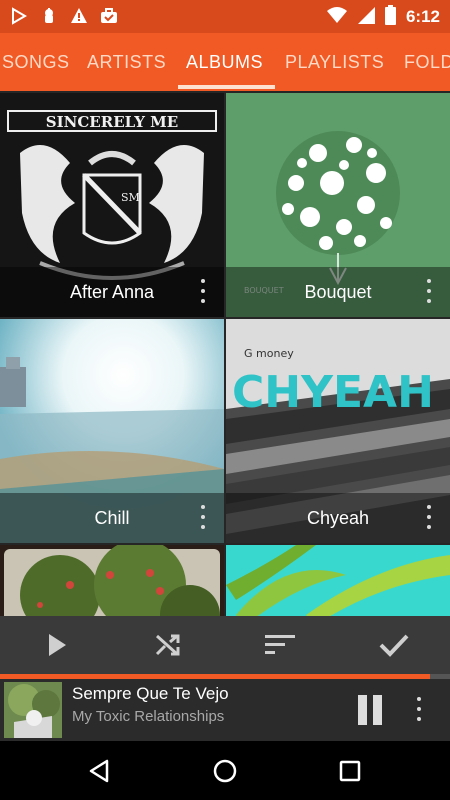  What do you see at coordinates (422, 16) in the screenshot?
I see `clock: 6:12` at bounding box center [422, 16].